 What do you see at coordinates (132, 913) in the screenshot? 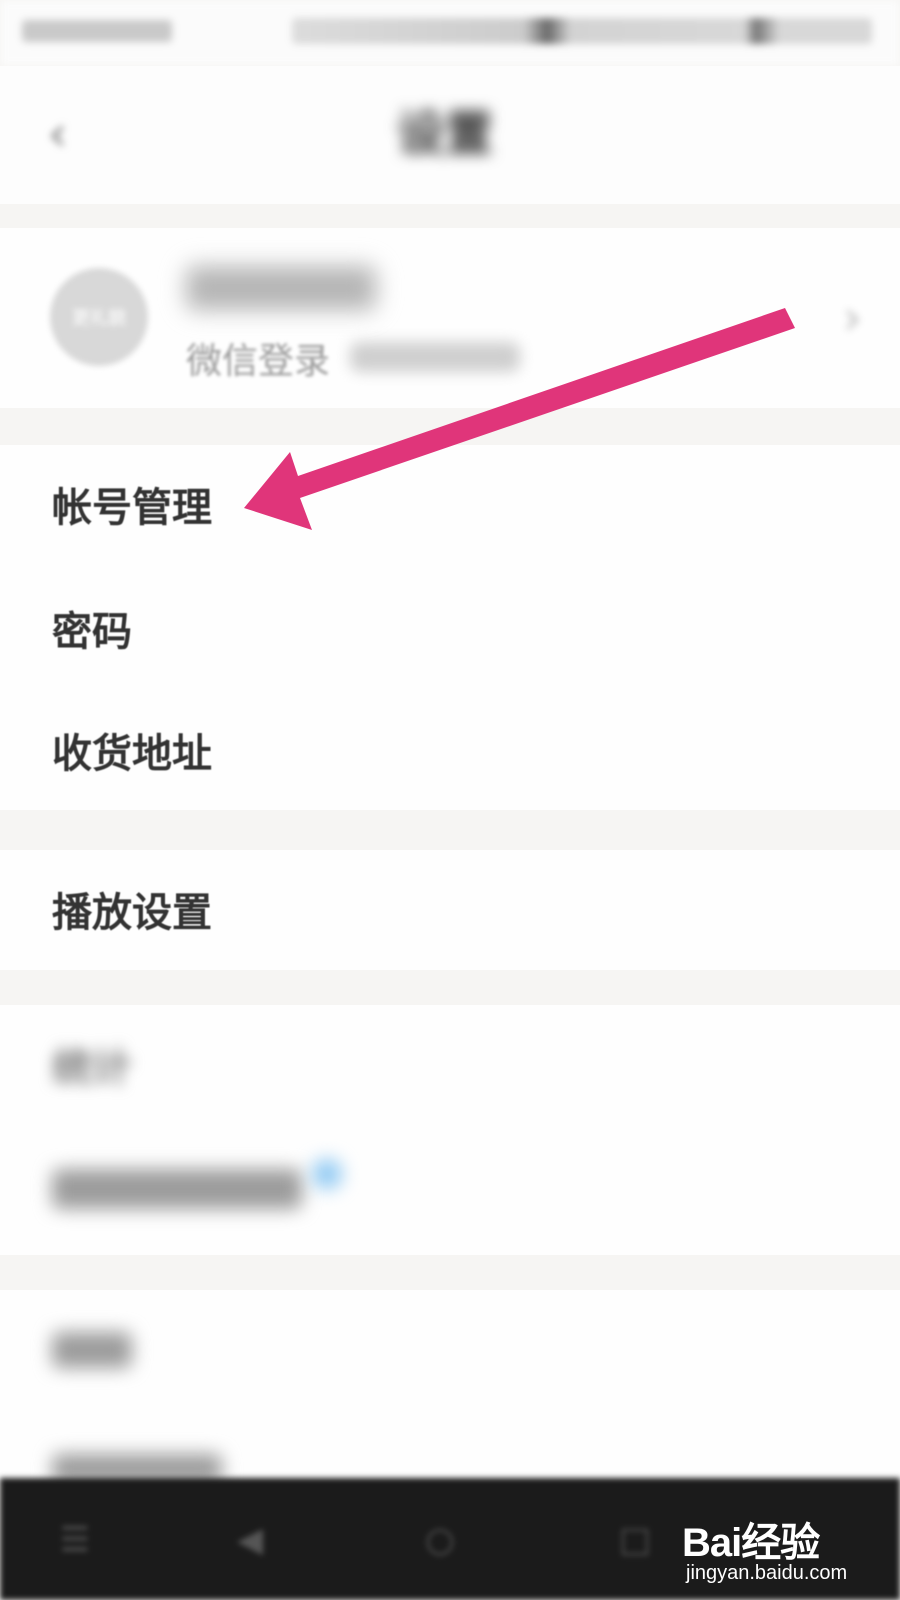
I see `menu-item-label: 播放设置` at bounding box center [132, 913].